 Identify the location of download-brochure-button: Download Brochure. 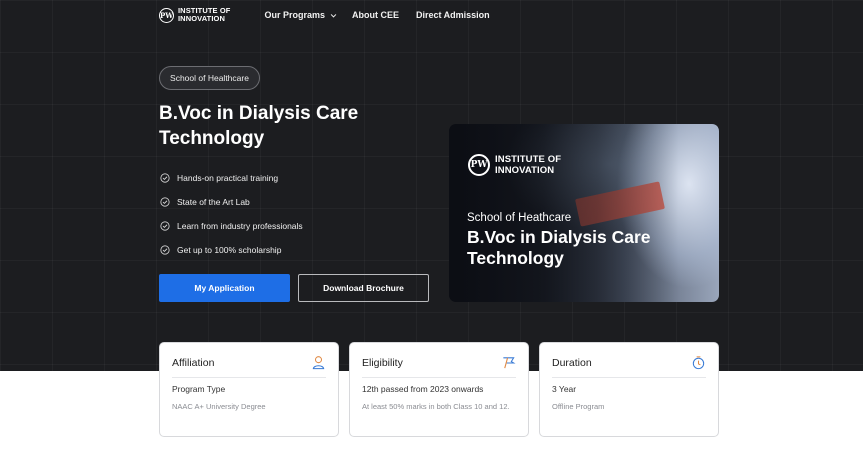
(363, 288).